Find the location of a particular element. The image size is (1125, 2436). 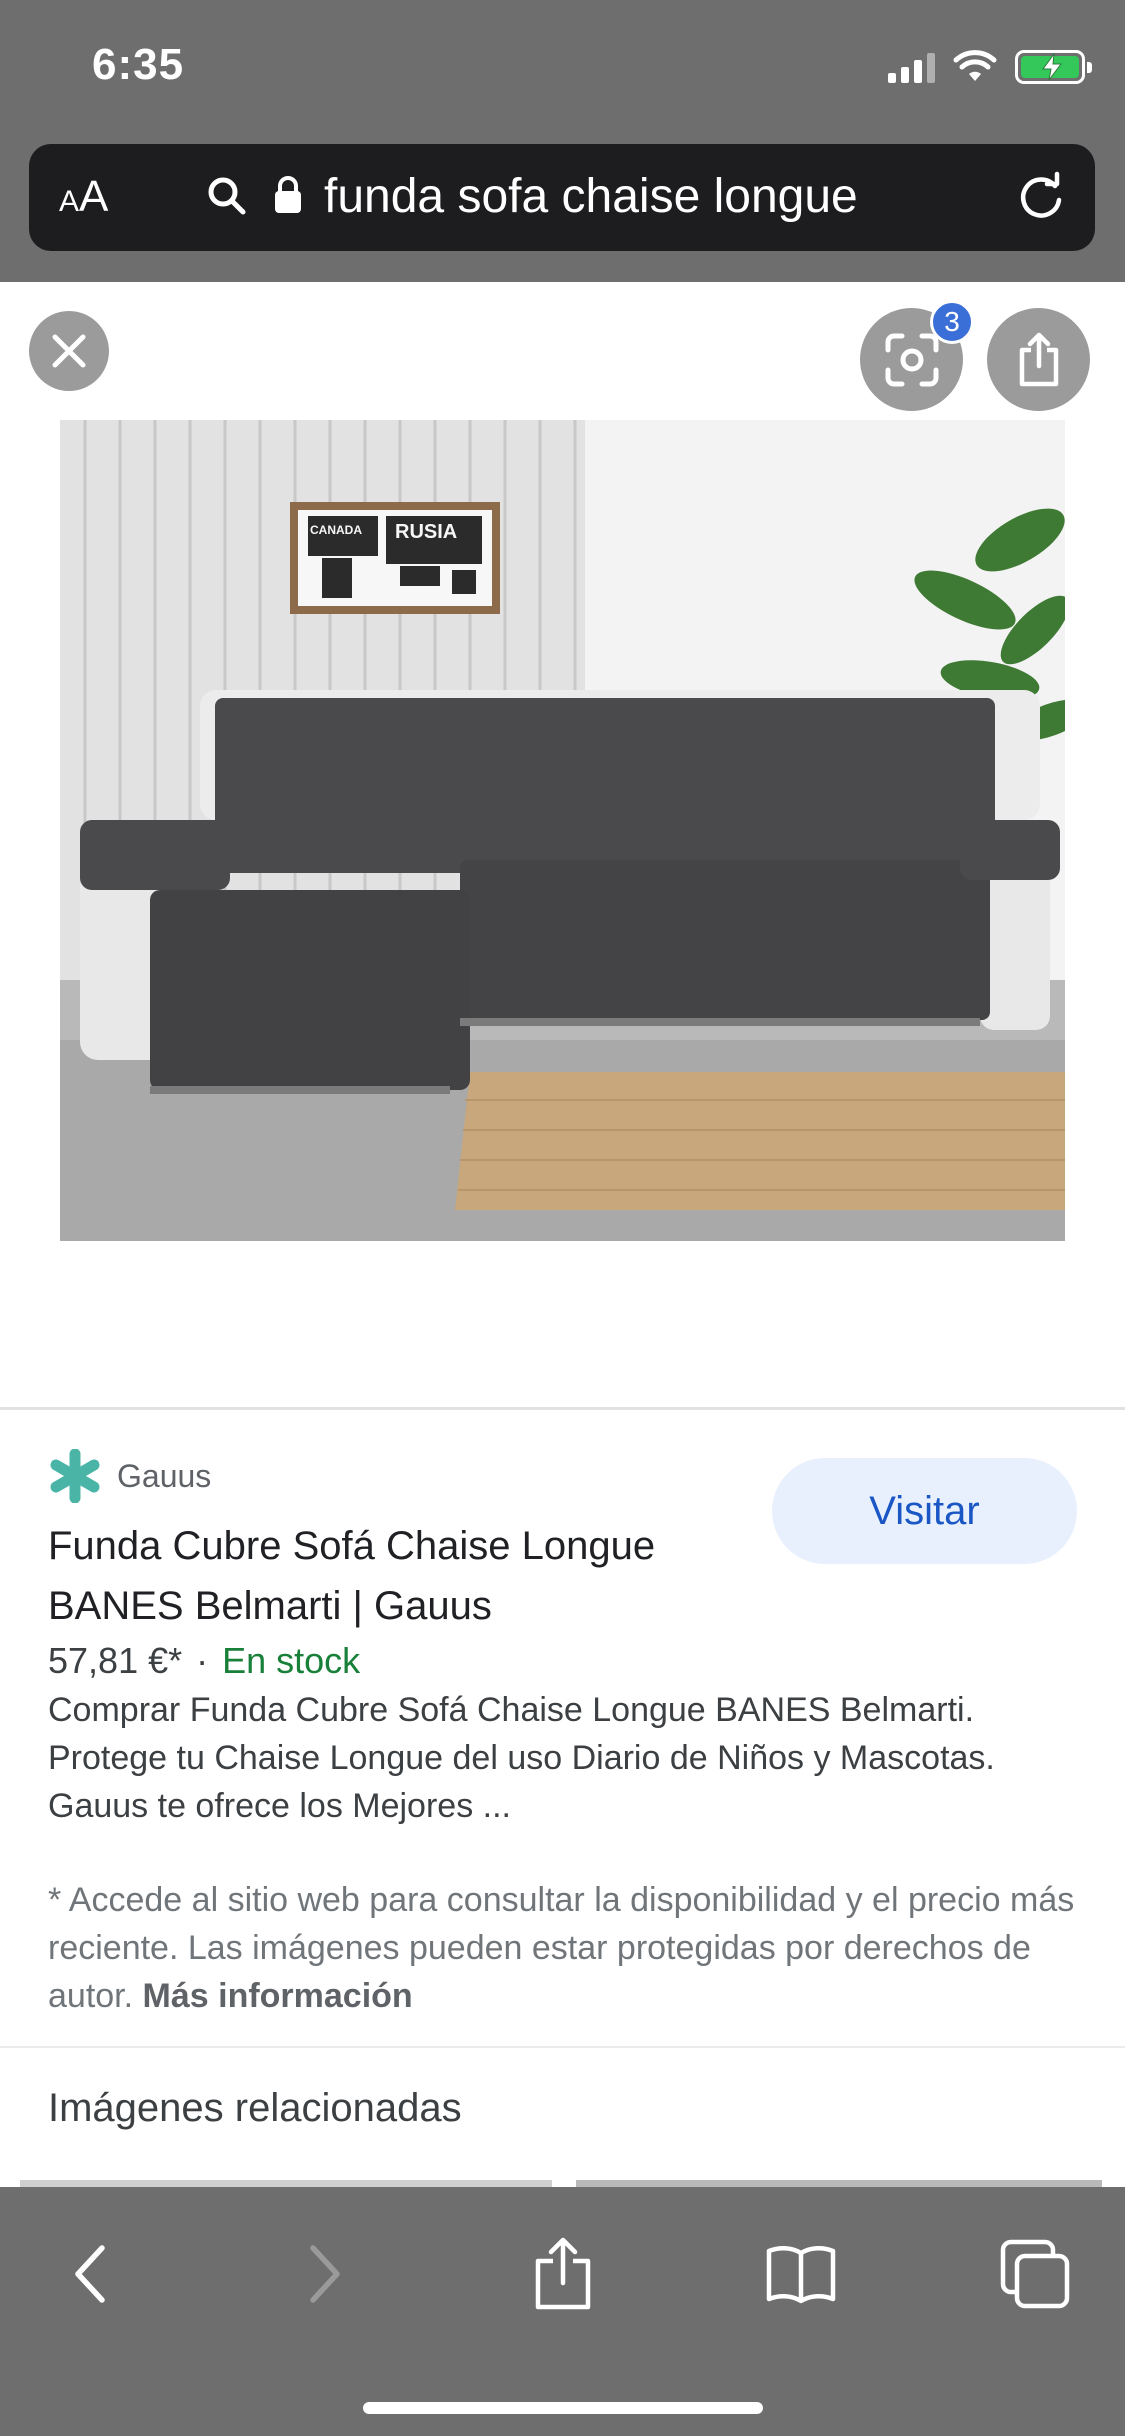

forward-button is located at coordinates (325, 2274).